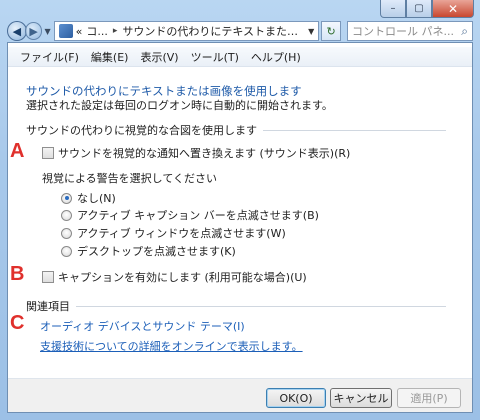  What do you see at coordinates (48, 306) in the screenshot?
I see `related-header-text: 関連項目` at bounding box center [48, 306].